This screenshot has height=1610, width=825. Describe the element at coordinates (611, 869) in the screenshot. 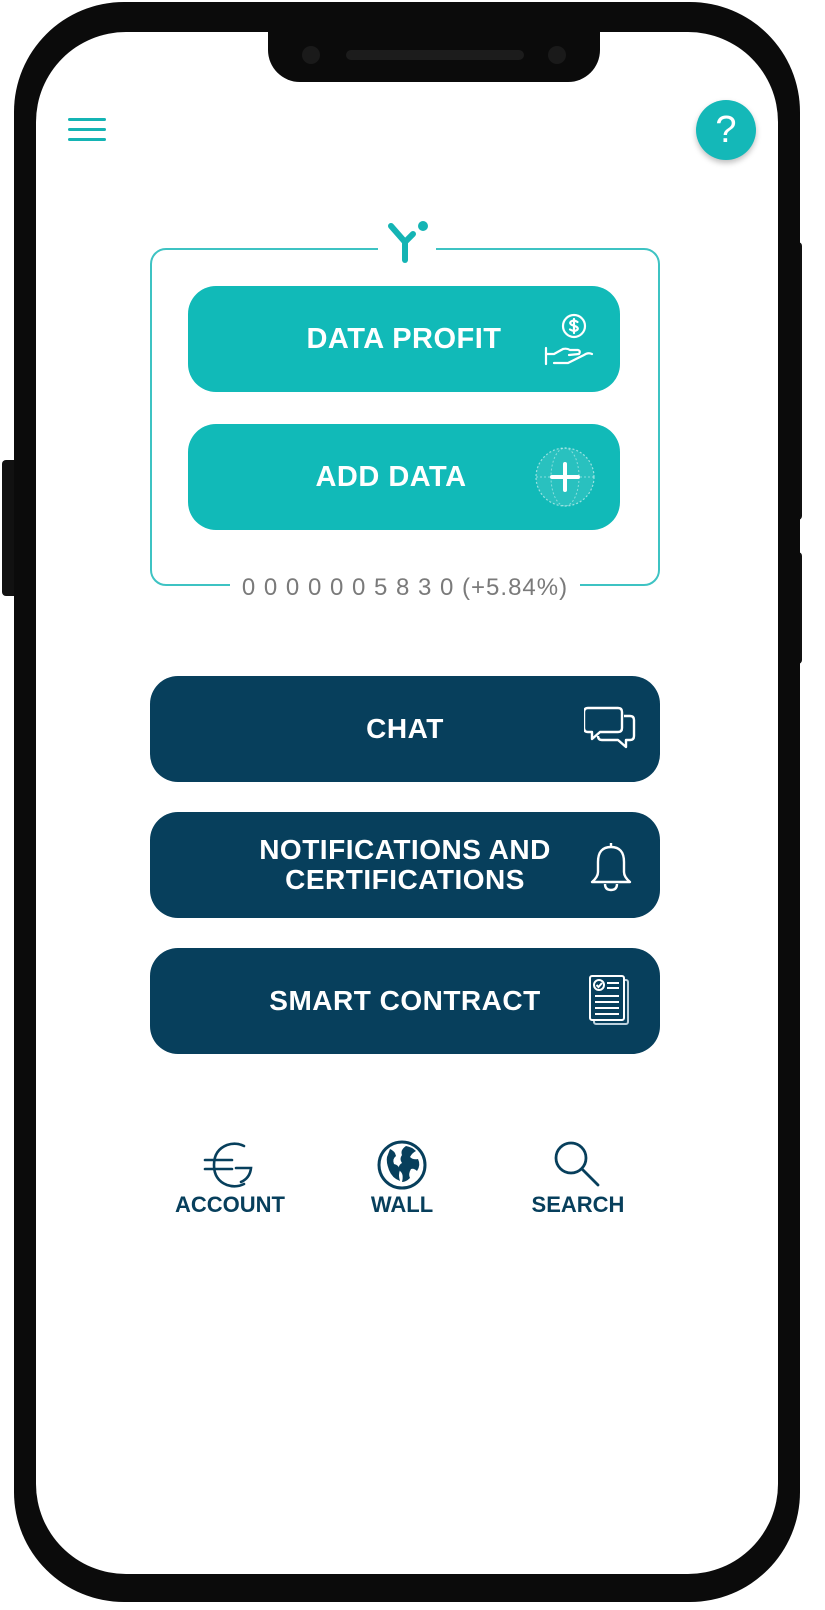

I see `bell-icon` at that location.